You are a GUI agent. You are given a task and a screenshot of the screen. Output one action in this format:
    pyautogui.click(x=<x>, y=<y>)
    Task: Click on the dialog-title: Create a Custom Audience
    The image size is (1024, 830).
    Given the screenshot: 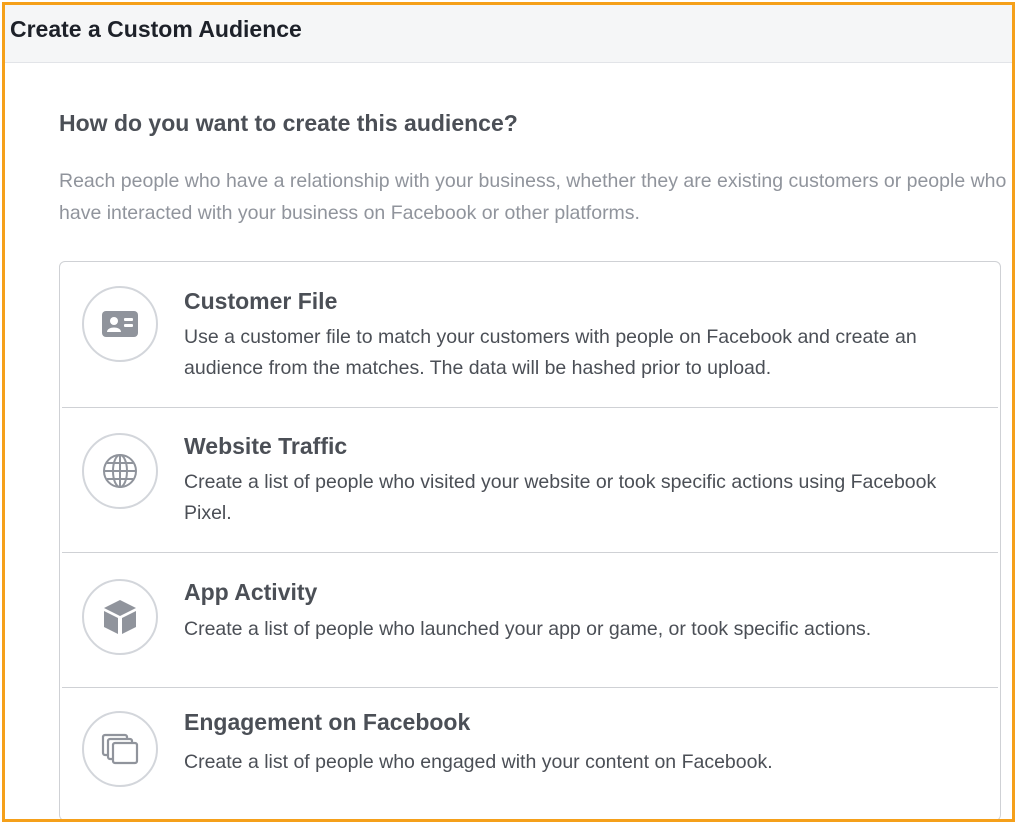 What is the action you would take?
    pyautogui.click(x=156, y=29)
    